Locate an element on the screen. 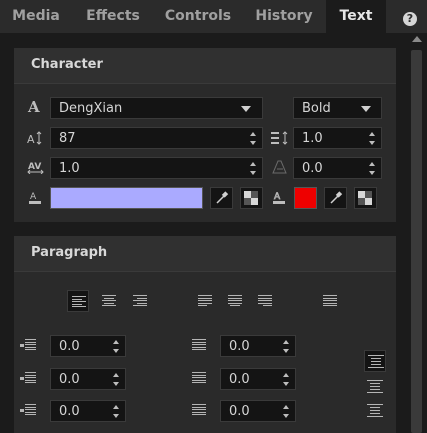 The width and height of the screenshot is (427, 433). font-style-value: Bold is located at coordinates (316, 108).